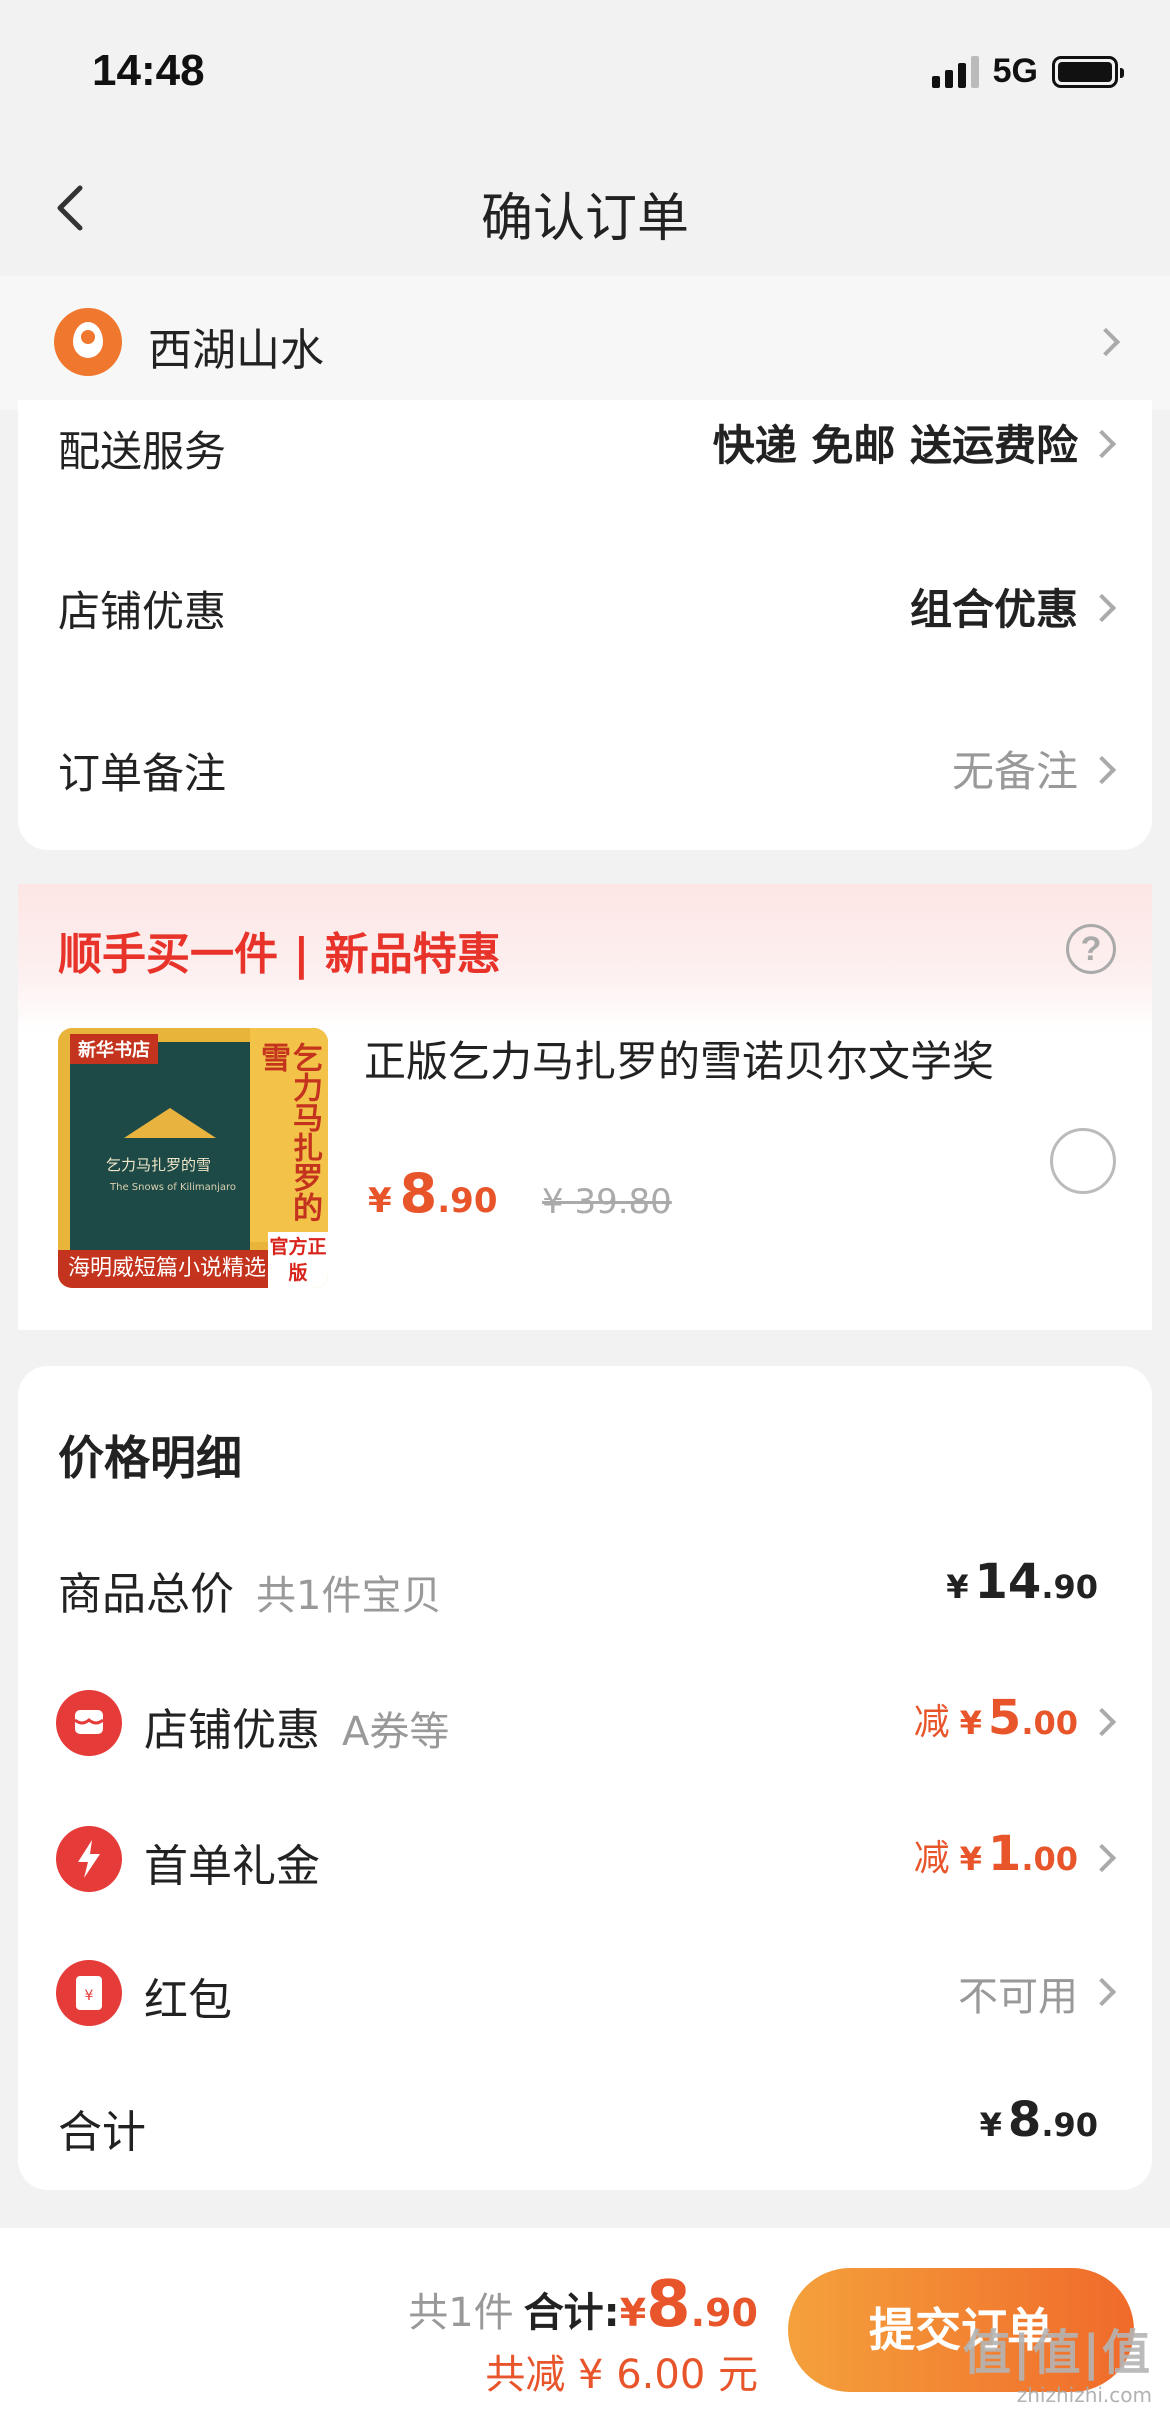 This screenshot has height=2413, width=1170. I want to click on price-currency: ¥, so click(380, 1201).